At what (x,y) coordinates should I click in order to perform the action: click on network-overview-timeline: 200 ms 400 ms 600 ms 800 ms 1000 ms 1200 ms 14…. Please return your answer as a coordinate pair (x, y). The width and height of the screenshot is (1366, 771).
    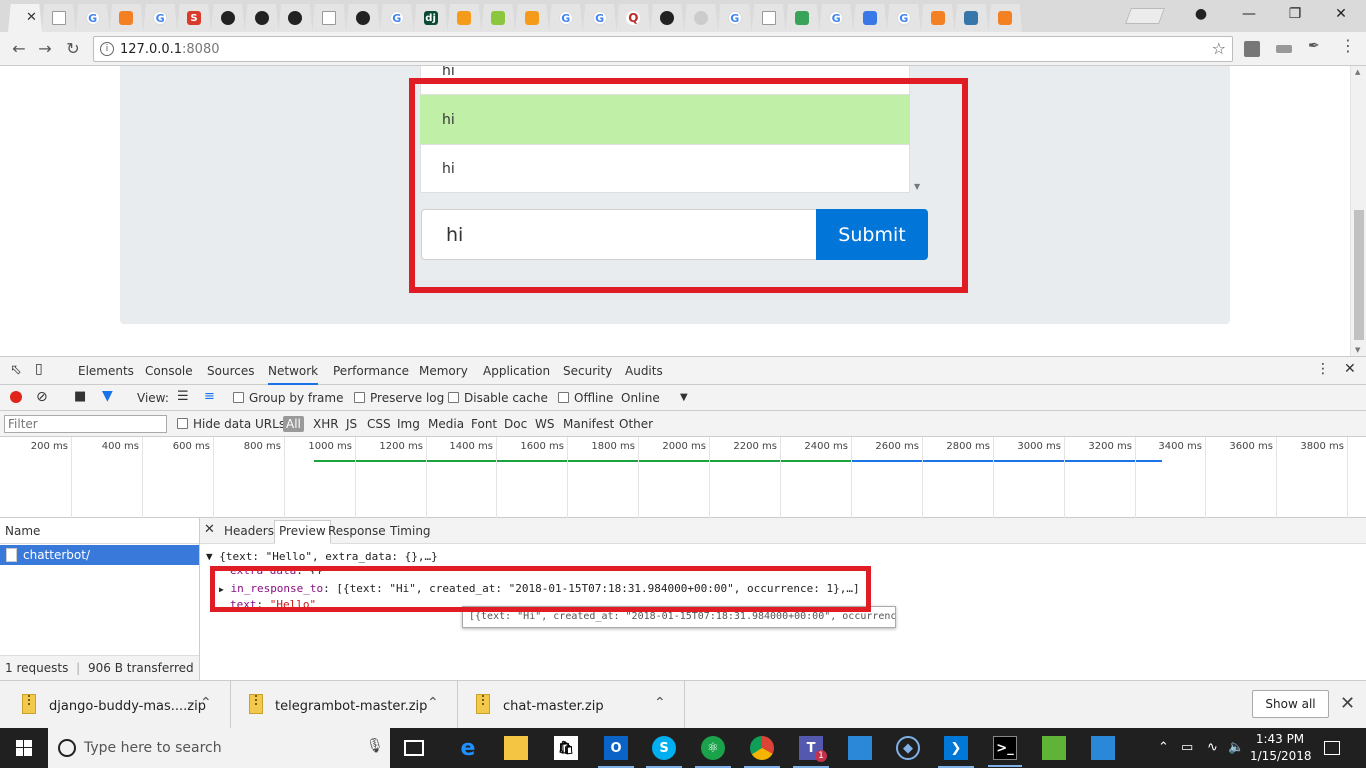
    Looking at the image, I should click on (683, 477).